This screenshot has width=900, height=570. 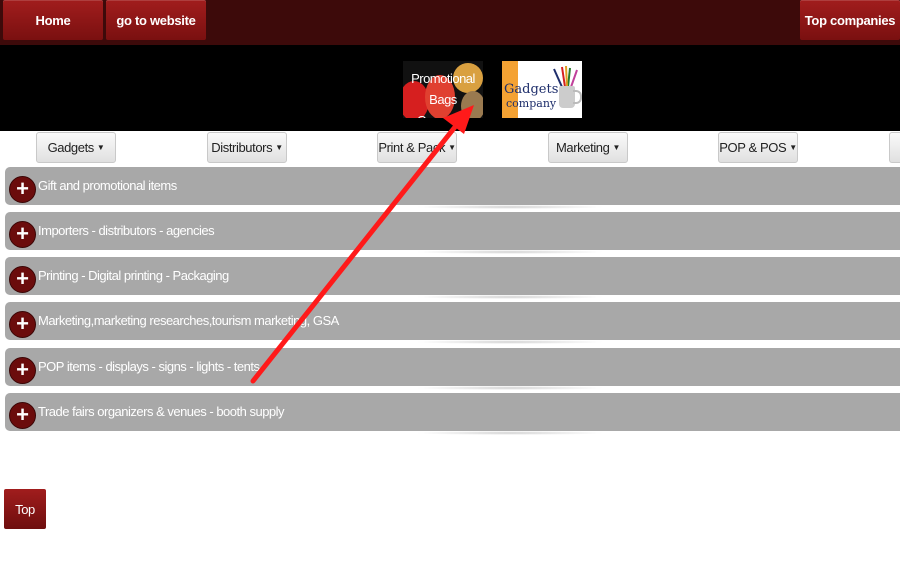 What do you see at coordinates (443, 78) in the screenshot?
I see `logo-left-line1: Promotional` at bounding box center [443, 78].